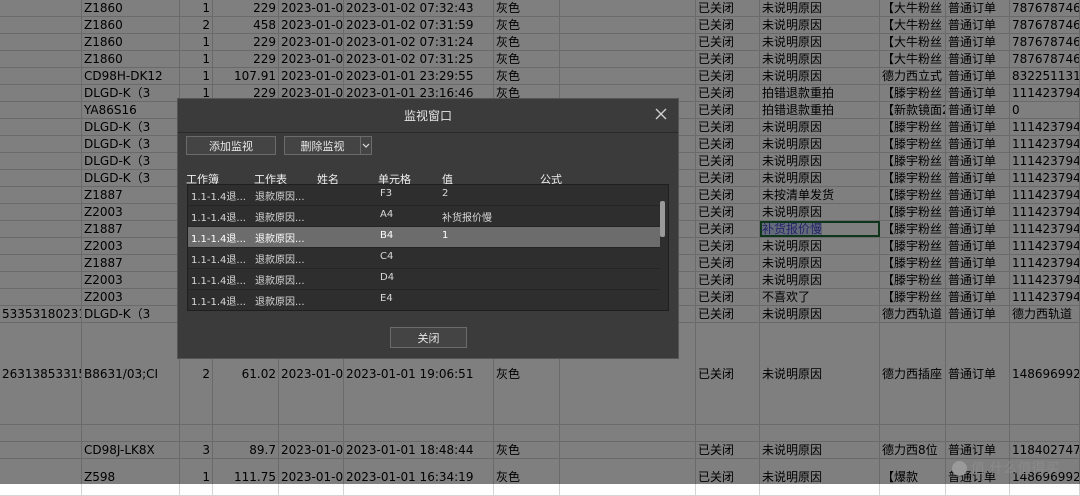 The image size is (1080, 496). Describe the element at coordinates (959, 468) in the screenshot. I see `watermark-logo-icon` at that location.